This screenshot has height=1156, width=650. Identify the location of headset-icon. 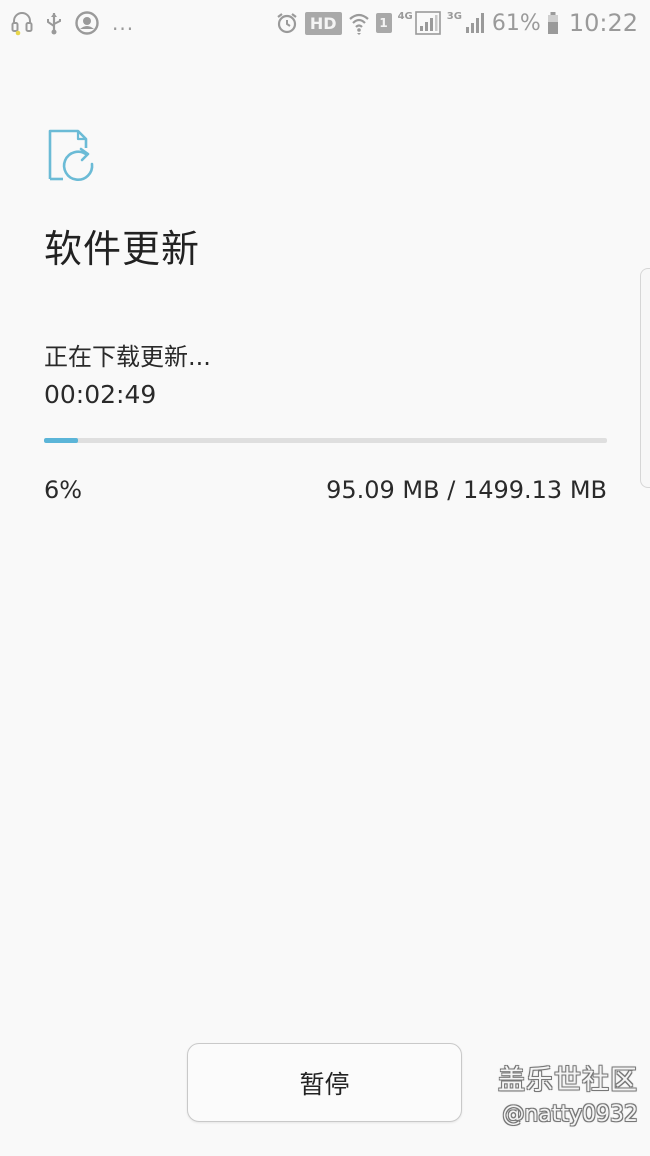
(22, 23).